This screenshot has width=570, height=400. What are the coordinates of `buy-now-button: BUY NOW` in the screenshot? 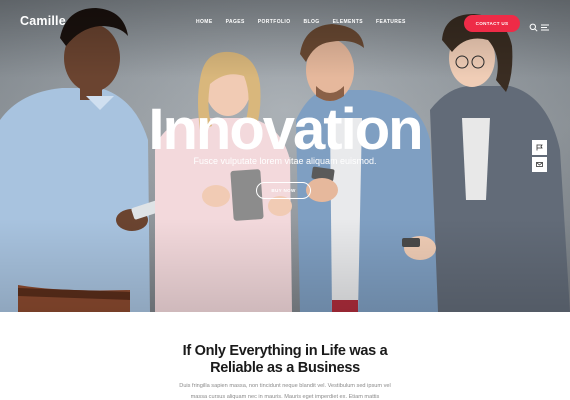 It's located at (283, 190).